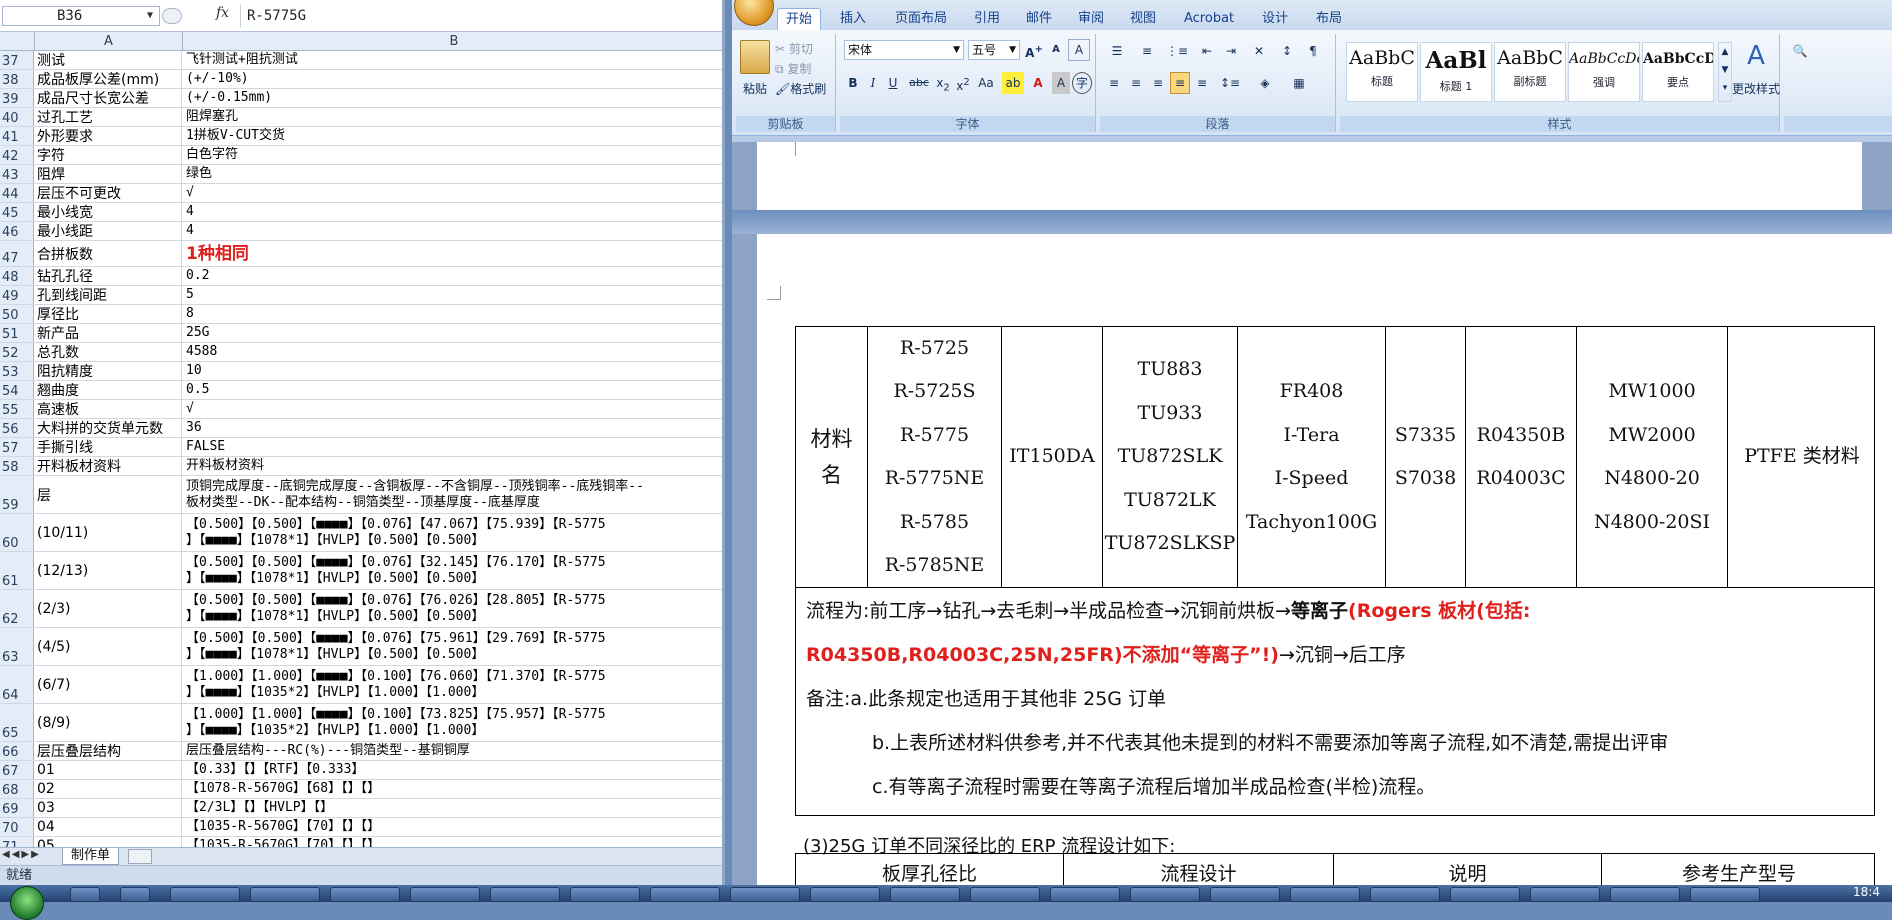 The height and width of the screenshot is (920, 1892). Describe the element at coordinates (81, 16) in the screenshot. I see `name-box: B36 ▼` at that location.